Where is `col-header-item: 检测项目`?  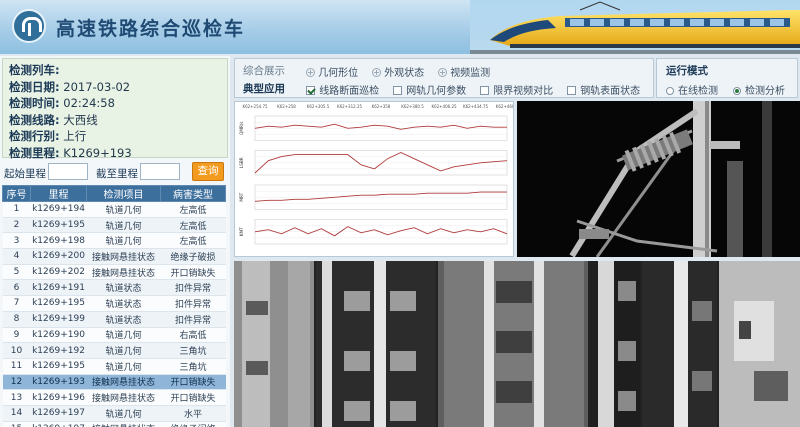 col-header-item: 检测项目 is located at coordinates (123, 193).